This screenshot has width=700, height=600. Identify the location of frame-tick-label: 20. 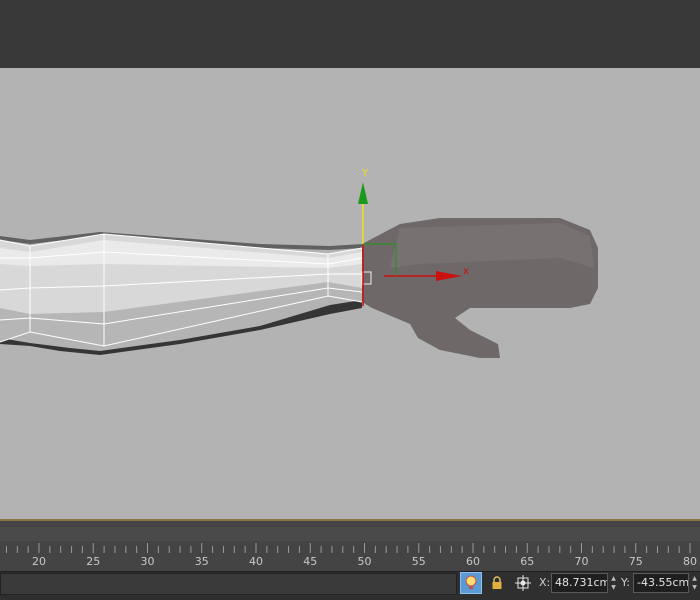
(39, 561).